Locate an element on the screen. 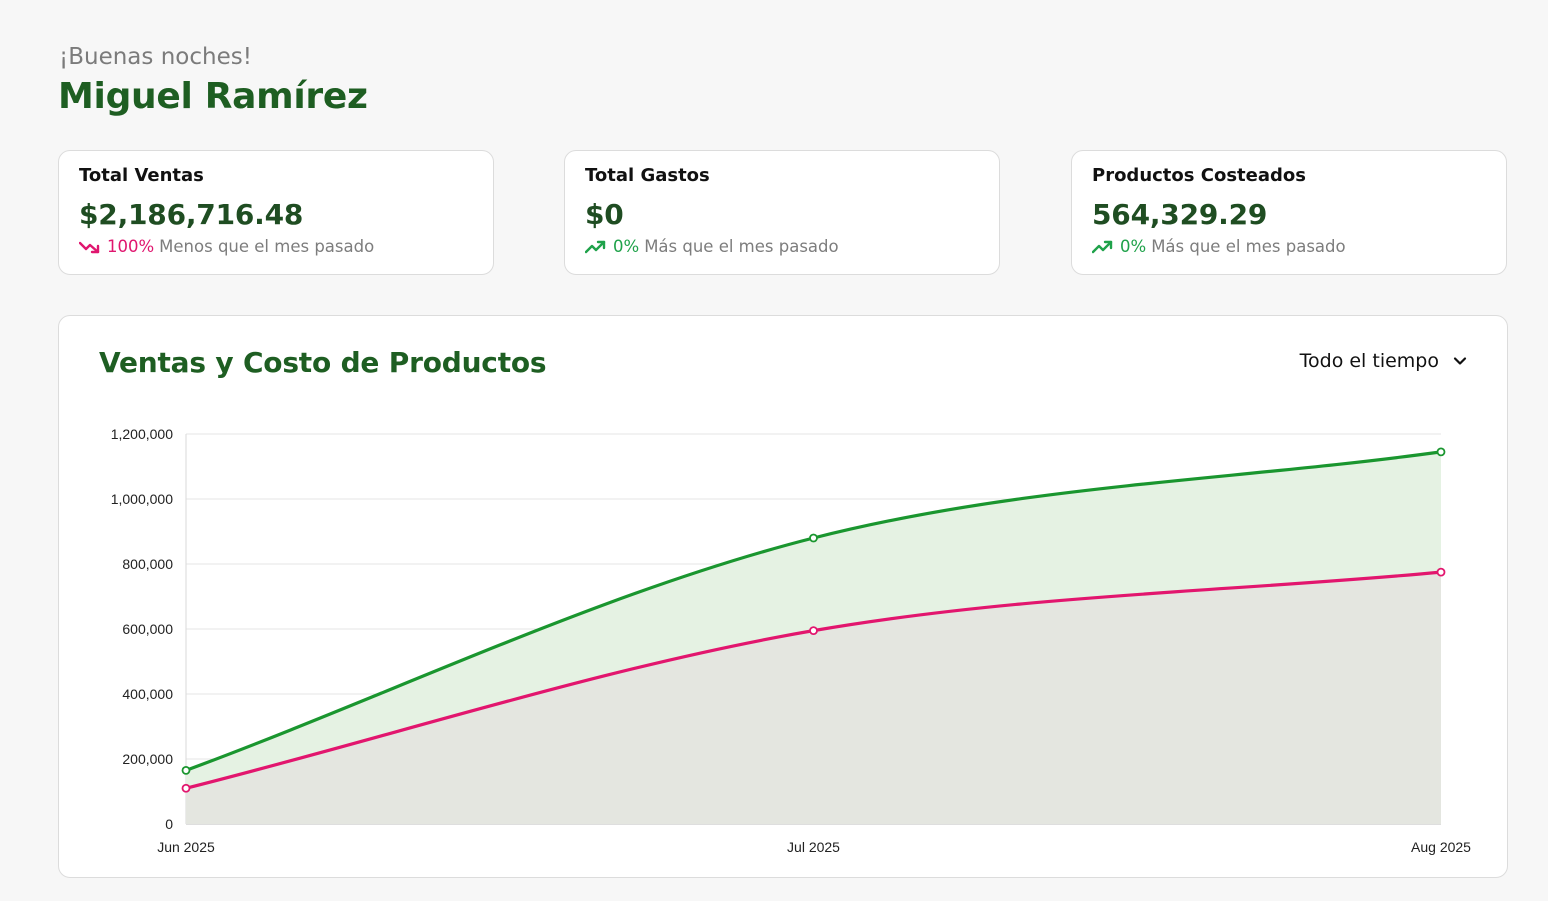 The width and height of the screenshot is (1548, 901). x-tick-label: Jul 2025 is located at coordinates (813, 847).